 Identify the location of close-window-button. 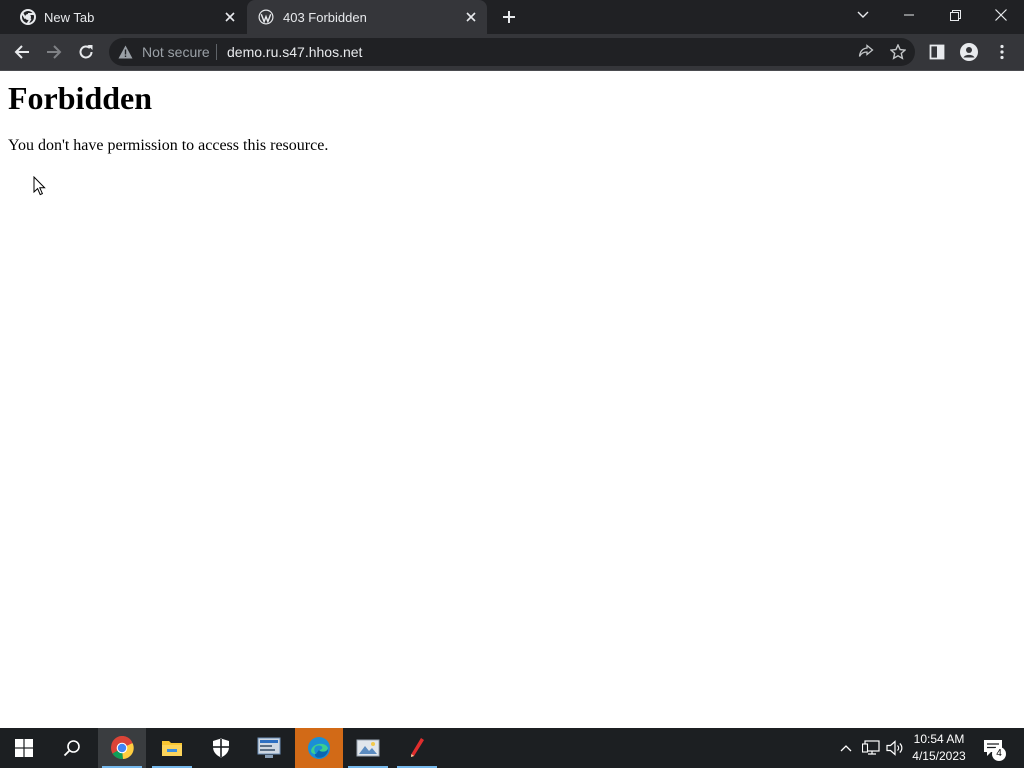
(1001, 15).